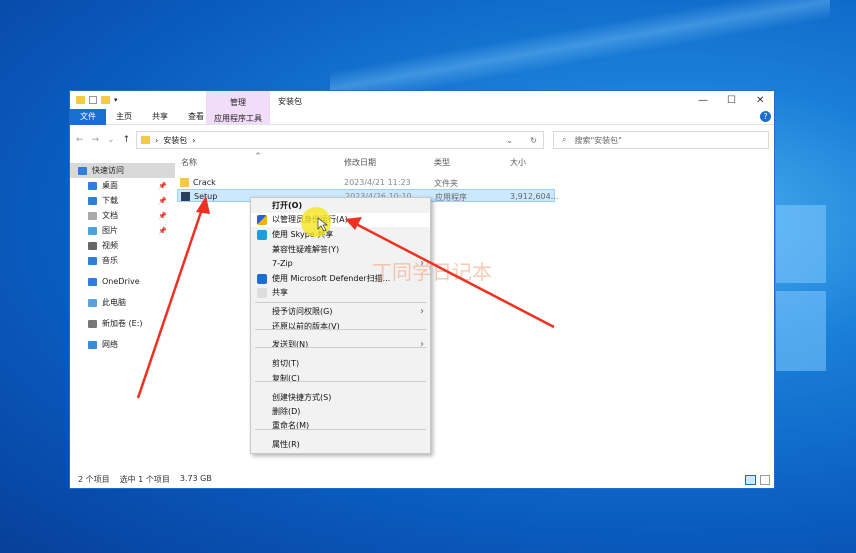 The width and height of the screenshot is (856, 553). I want to click on cursor-highlight, so click(316, 222).